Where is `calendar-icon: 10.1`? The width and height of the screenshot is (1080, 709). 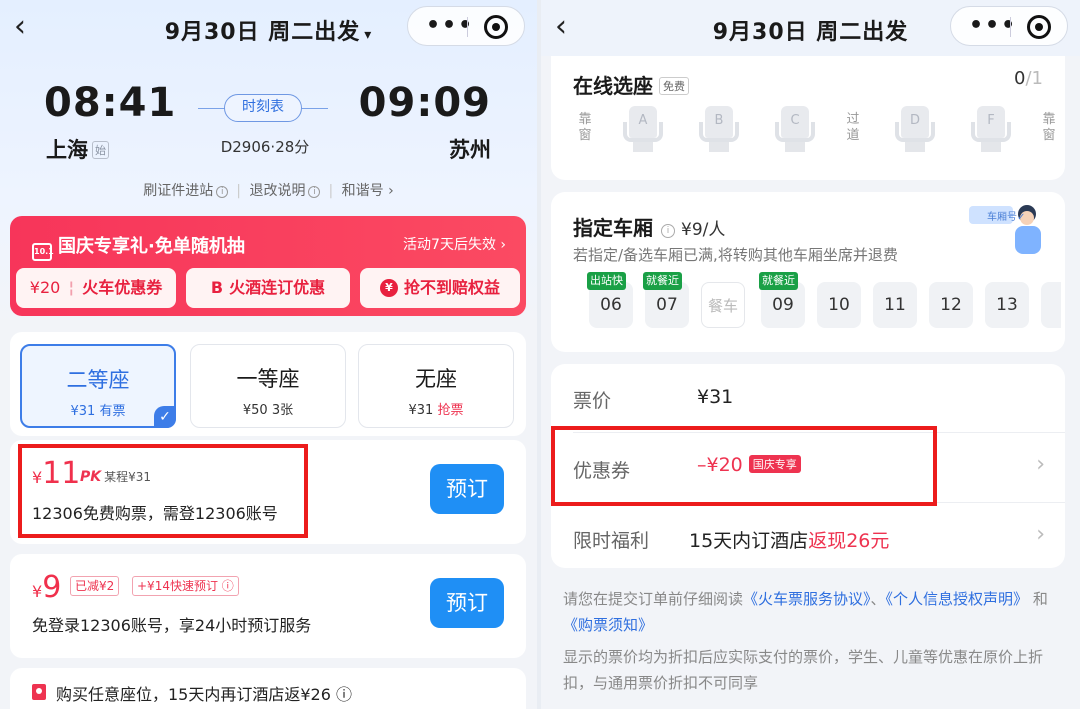
calendar-icon: 10.1 is located at coordinates (43, 252).